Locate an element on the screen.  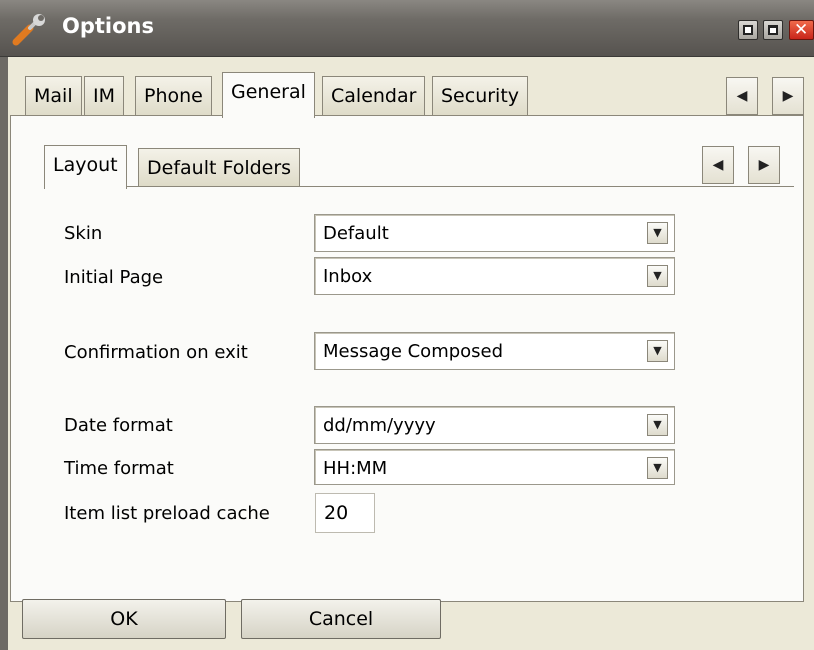
tab-general: General is located at coordinates (268, 95).